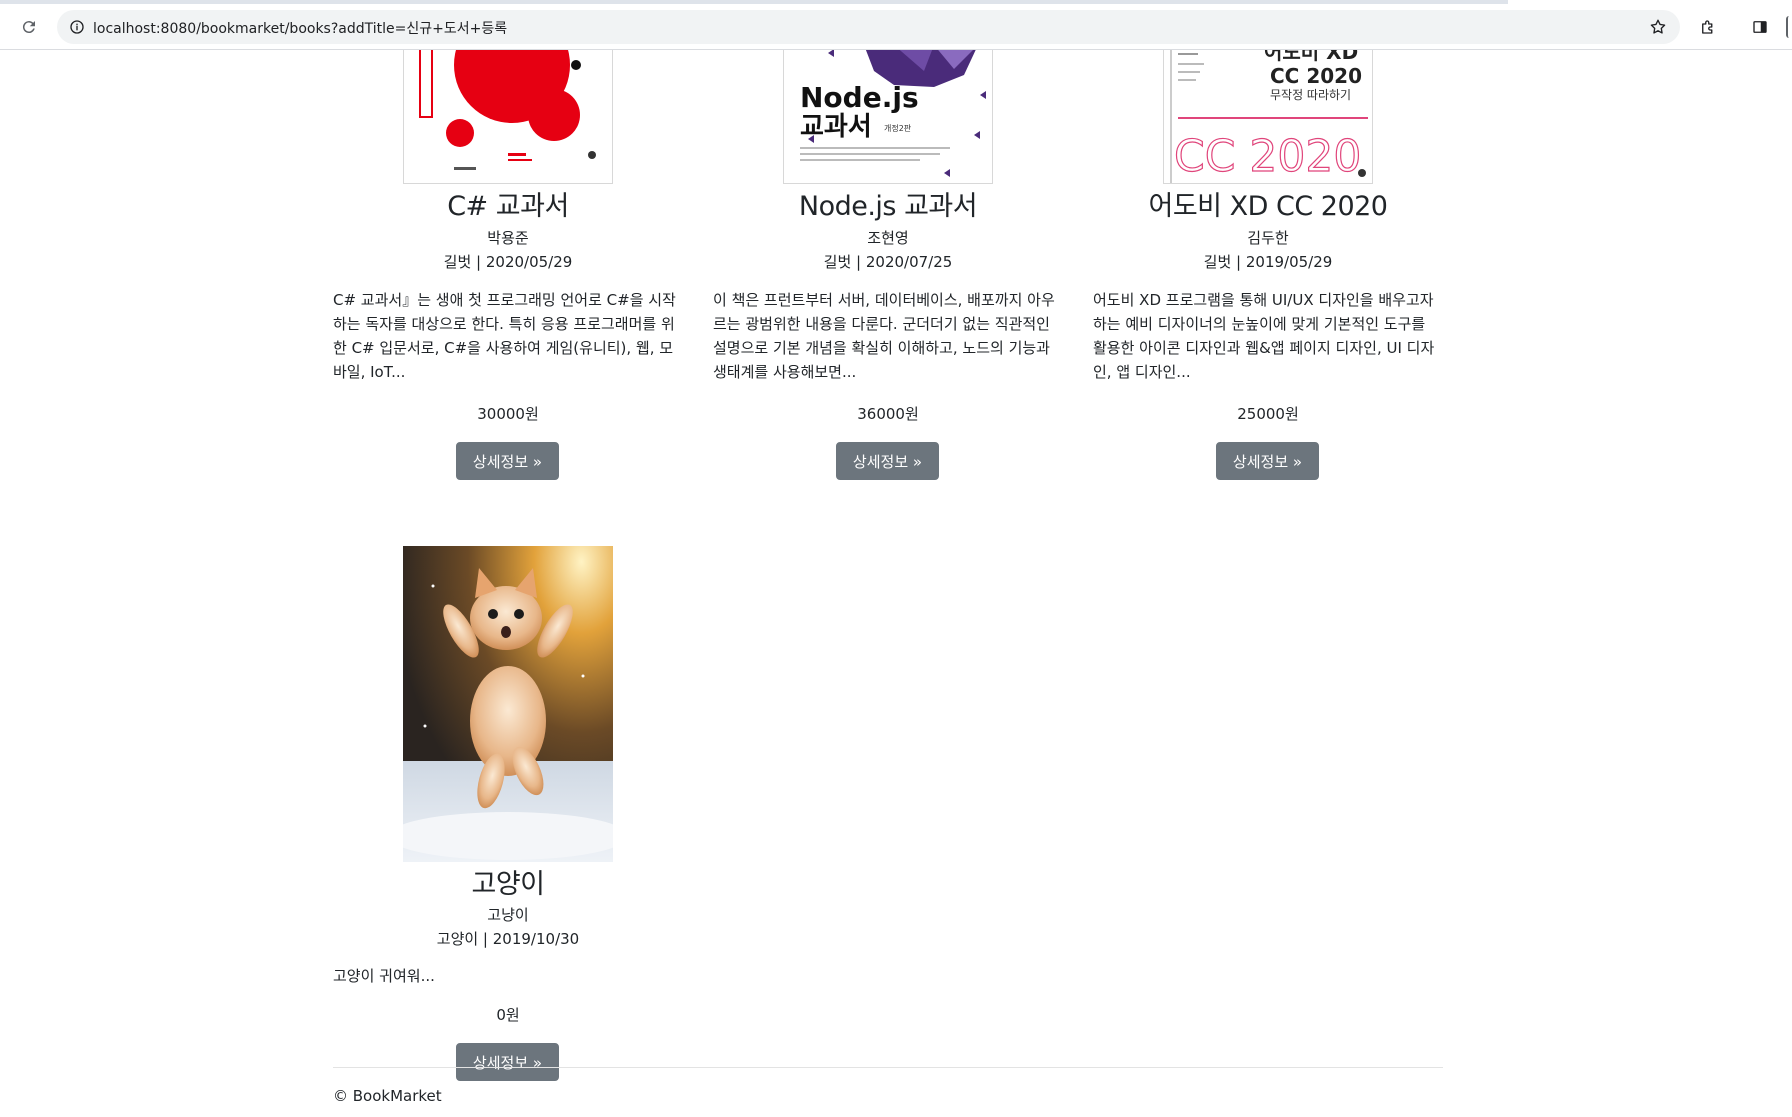  What do you see at coordinates (508, 238) in the screenshot?
I see `book-author: 박용준` at bounding box center [508, 238].